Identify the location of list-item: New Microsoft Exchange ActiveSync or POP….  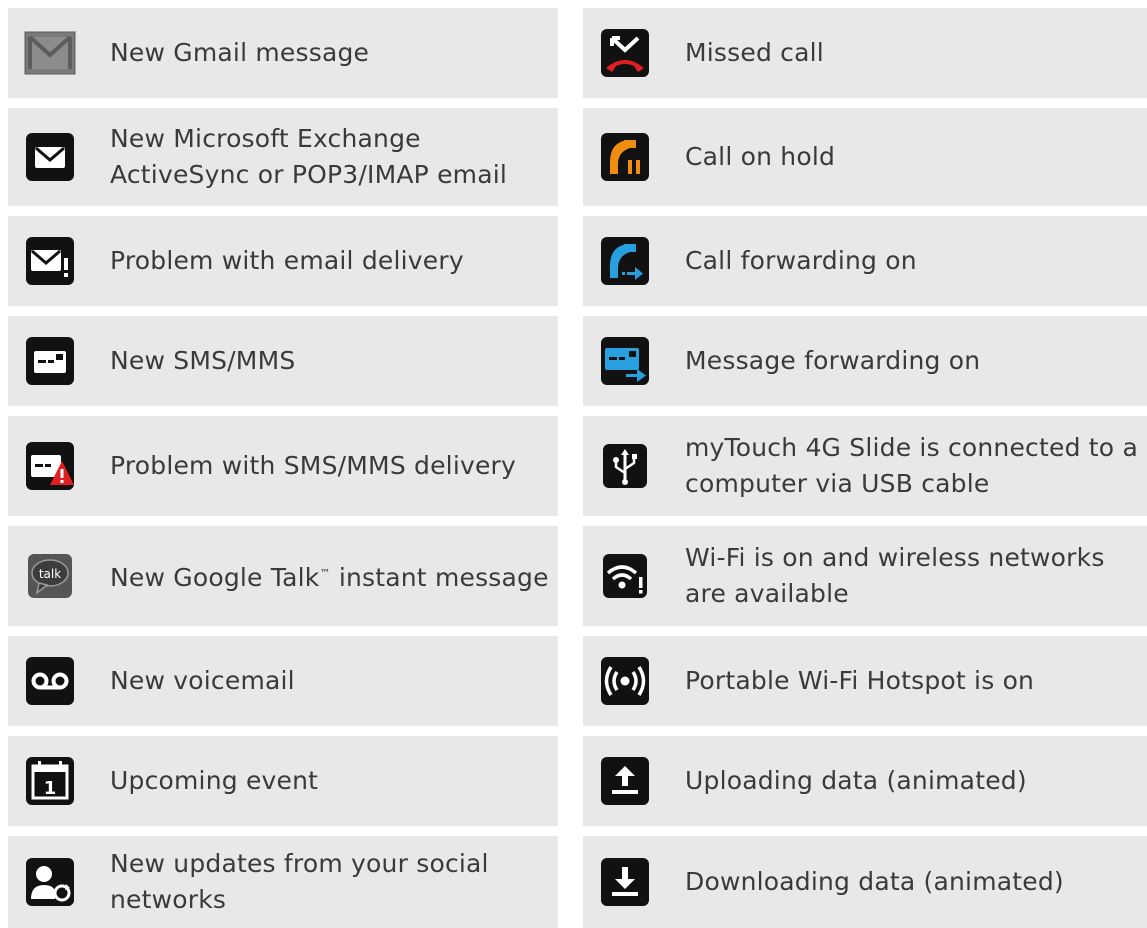
(283, 157).